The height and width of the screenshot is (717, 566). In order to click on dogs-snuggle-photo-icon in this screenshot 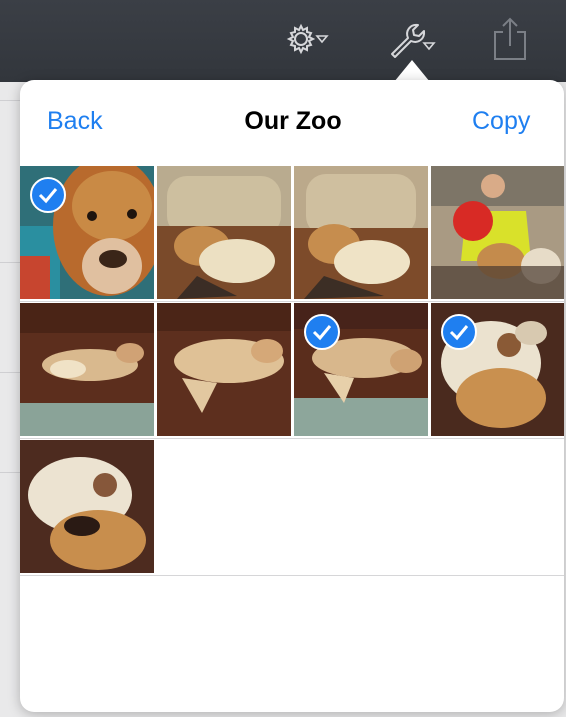, I will do `click(87, 506)`.